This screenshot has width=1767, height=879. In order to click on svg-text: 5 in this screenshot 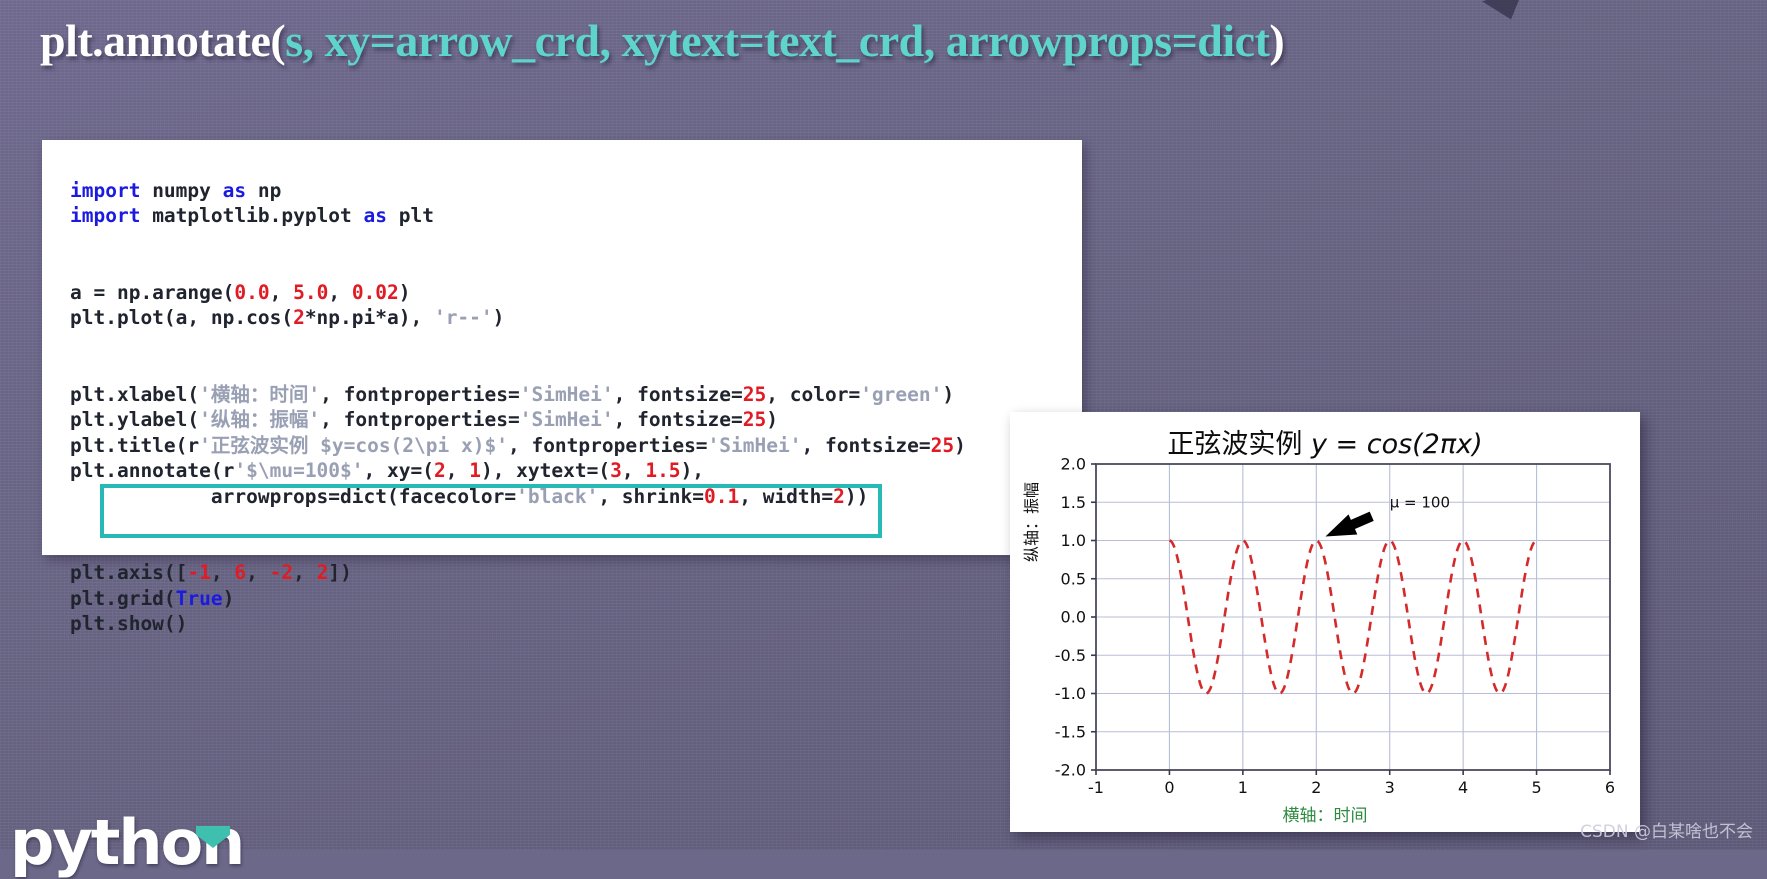, I will do `click(1536, 787)`.